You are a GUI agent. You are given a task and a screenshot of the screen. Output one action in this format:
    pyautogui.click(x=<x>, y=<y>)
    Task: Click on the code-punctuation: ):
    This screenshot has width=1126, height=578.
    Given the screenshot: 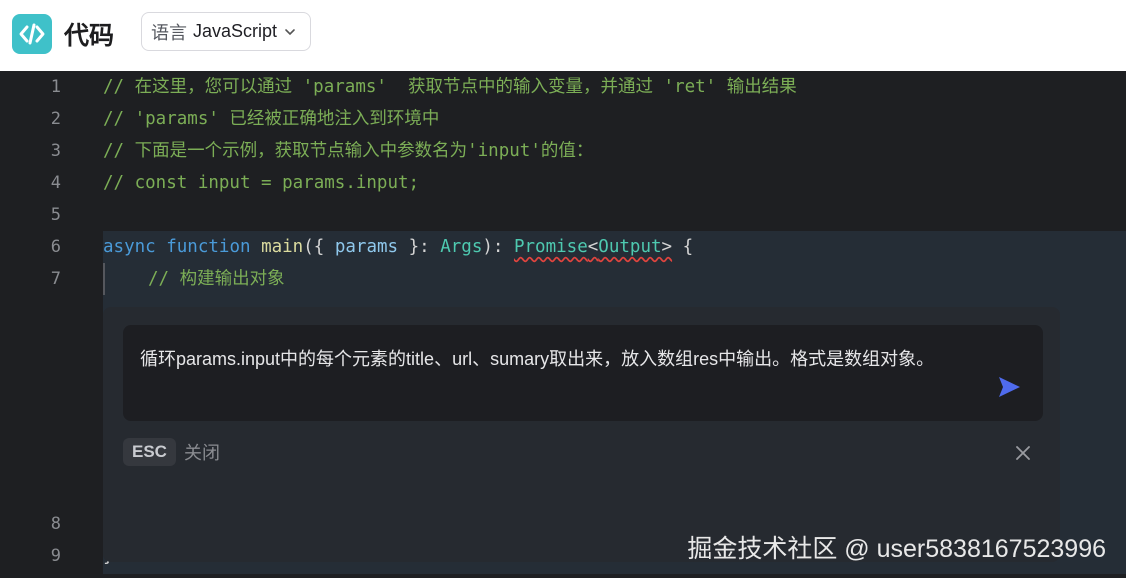 What is the action you would take?
    pyautogui.click(x=498, y=247)
    